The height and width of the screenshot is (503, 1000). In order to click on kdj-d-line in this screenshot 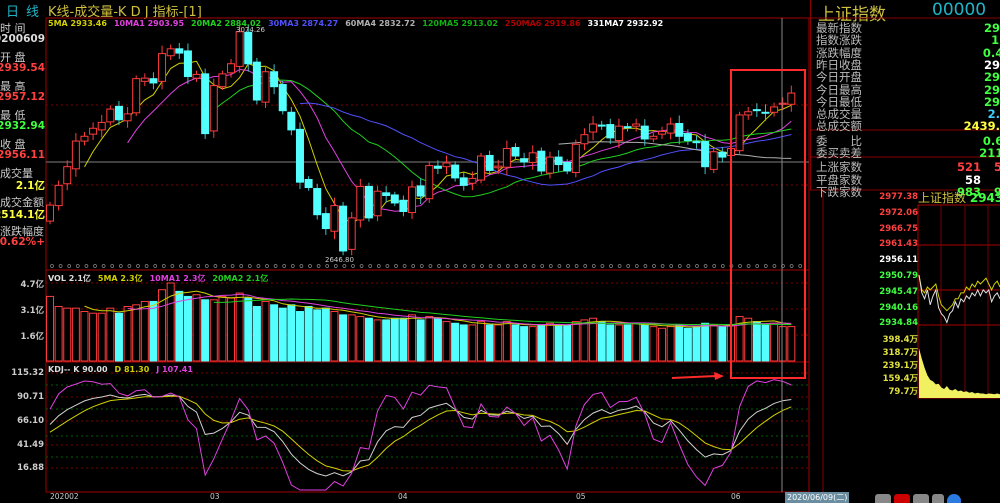, I will do `click(420, 433)`.